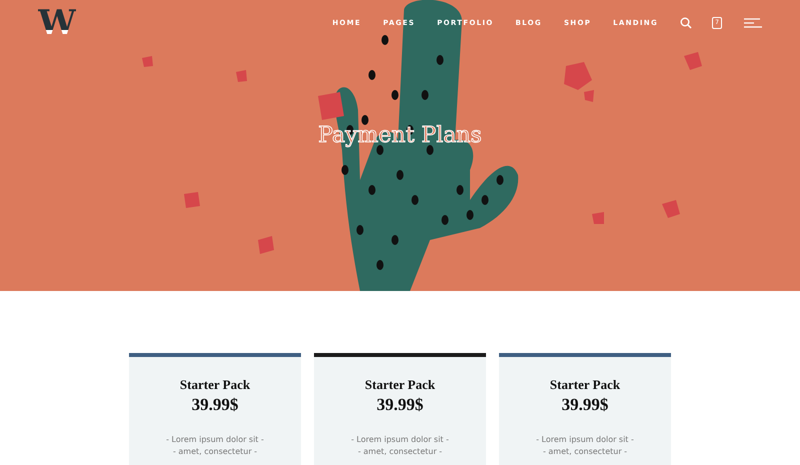 This screenshot has height=465, width=800. What do you see at coordinates (753, 23) in the screenshot?
I see `menu-icon` at bounding box center [753, 23].